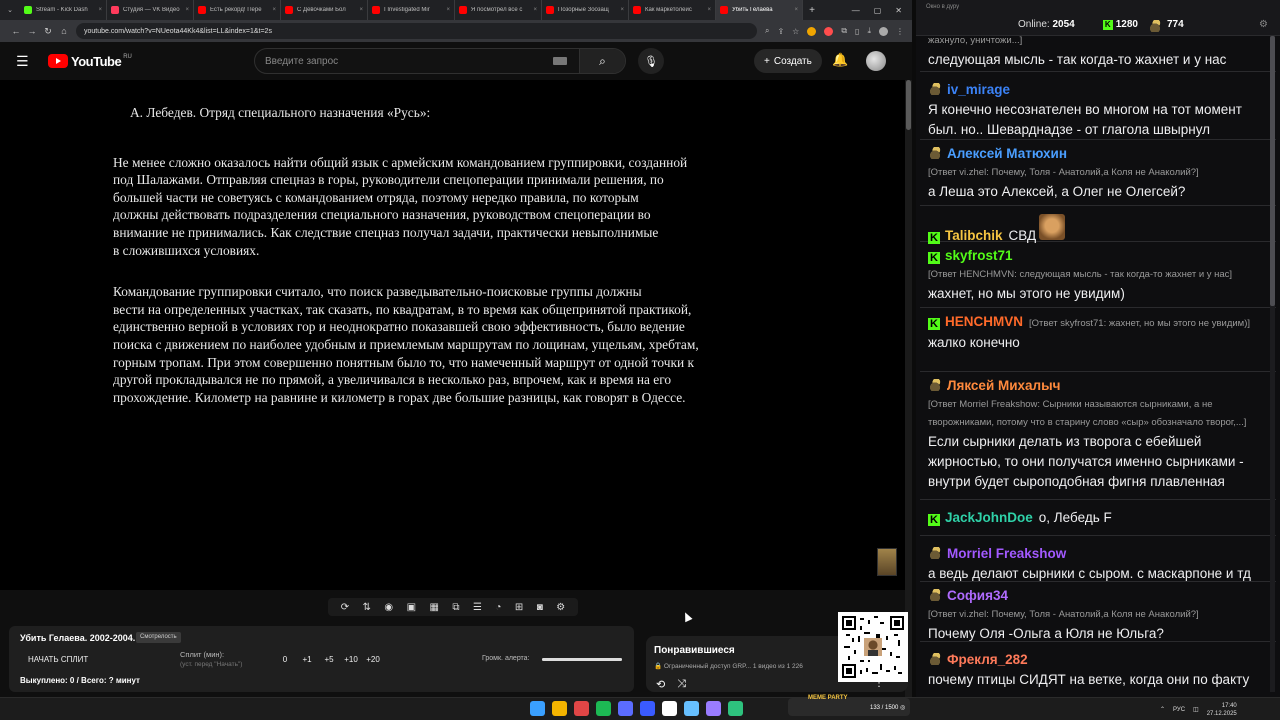  Describe the element at coordinates (908, 105) in the screenshot. I see `scroll-thumb` at that location.